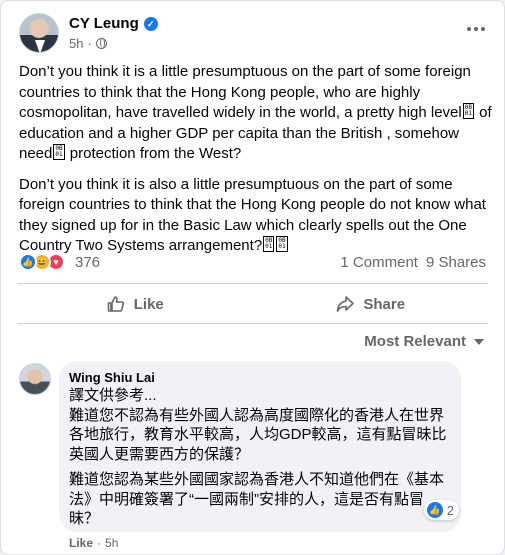 The height and width of the screenshot is (555, 505). Describe the element at coordinates (135, 304) in the screenshot. I see `like-button: Like` at that location.